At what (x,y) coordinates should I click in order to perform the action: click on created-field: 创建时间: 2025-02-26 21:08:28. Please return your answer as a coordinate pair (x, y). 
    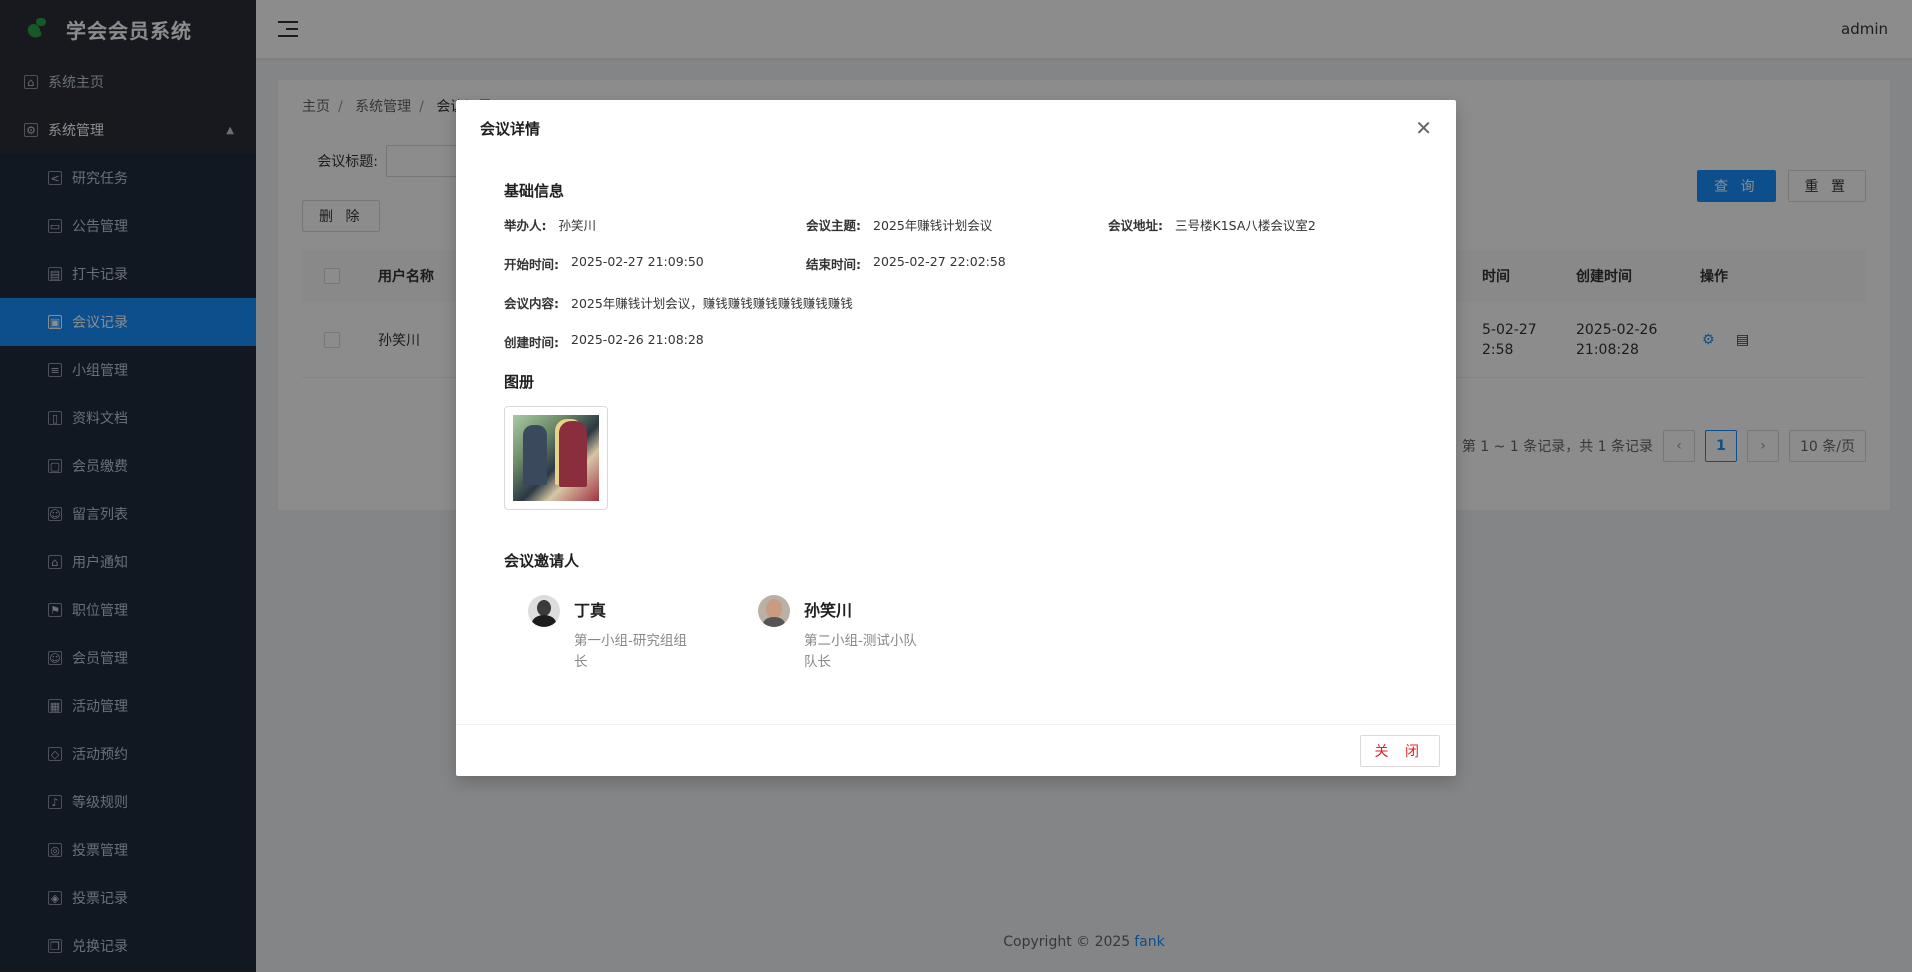
    Looking at the image, I should click on (957, 341).